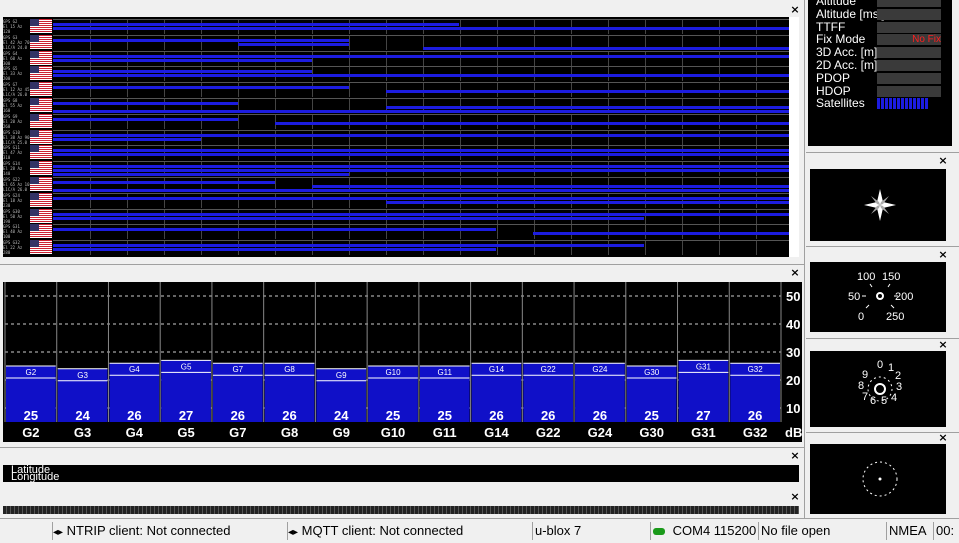 This screenshot has height=543, width=959. I want to click on port-status: COM4 115200, so click(703, 531).